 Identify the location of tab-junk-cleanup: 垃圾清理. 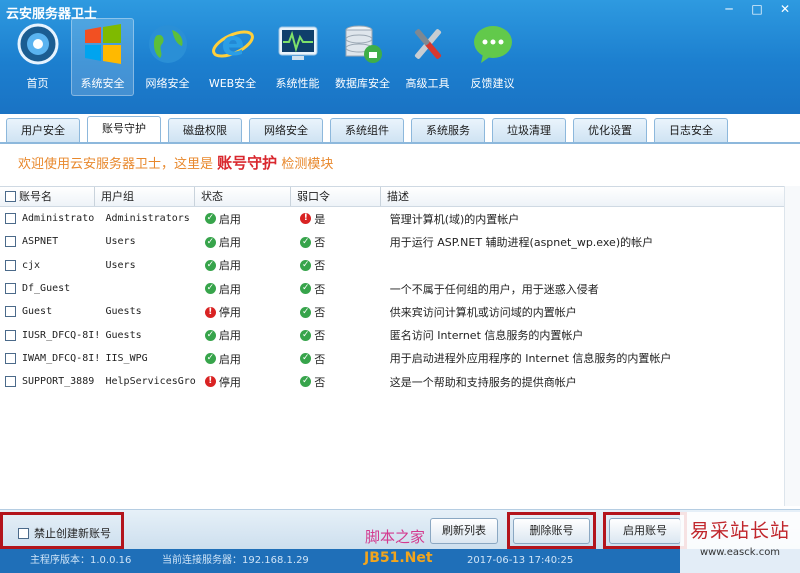
(529, 130).